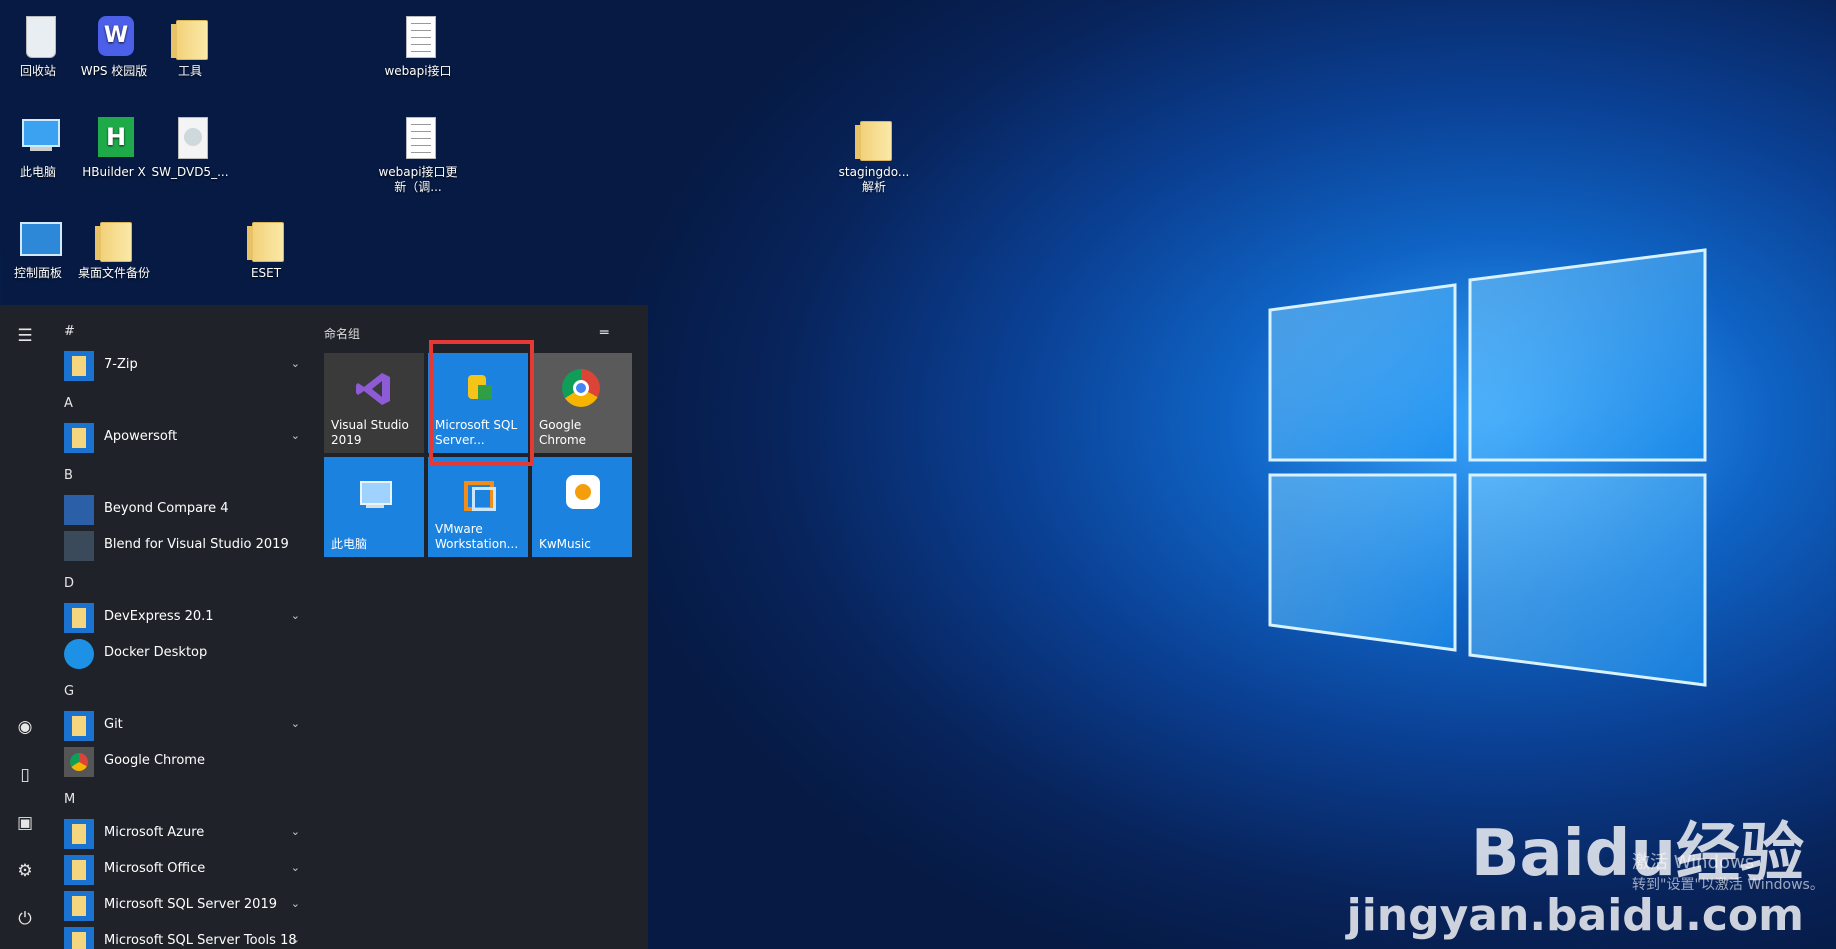 This screenshot has width=1836, height=949. I want to click on app-list-header: A, so click(68, 403).